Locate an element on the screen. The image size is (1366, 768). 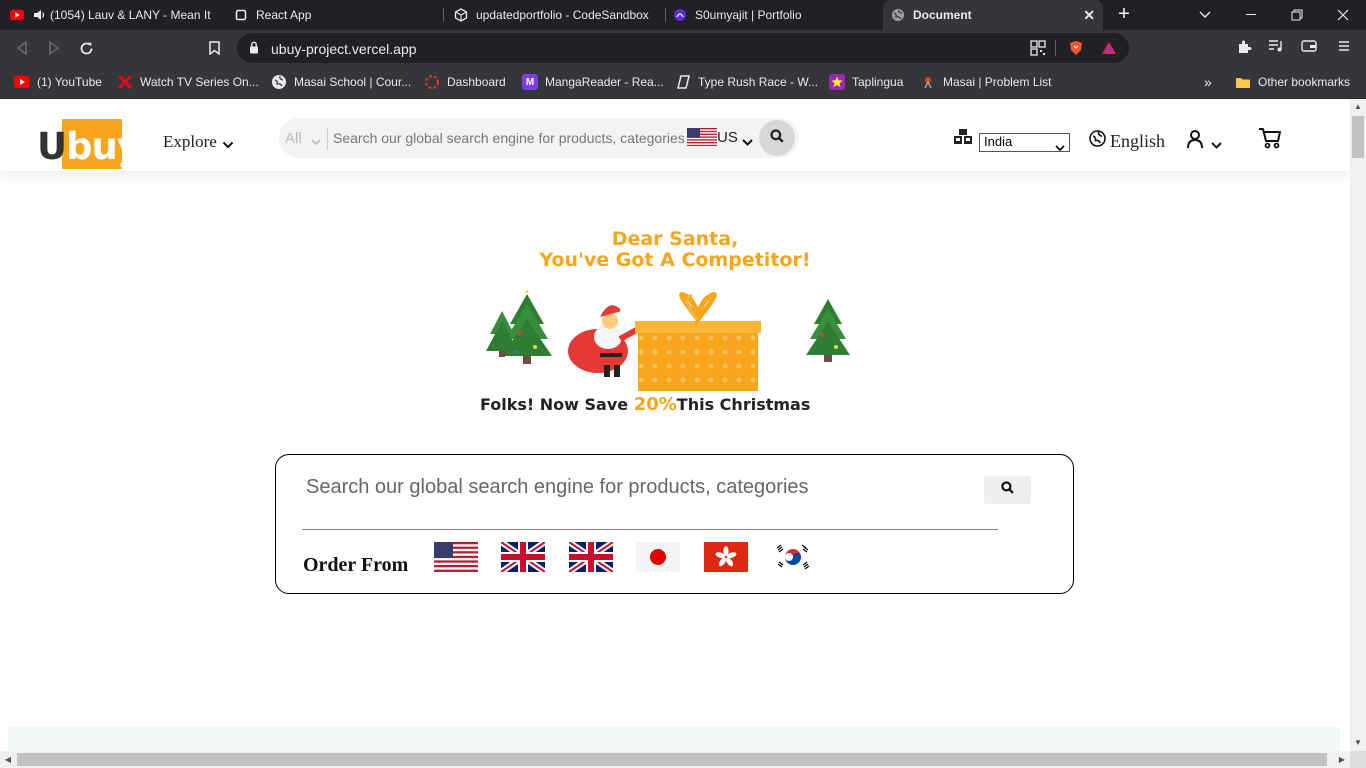
close-window-button is located at coordinates (1343, 15).